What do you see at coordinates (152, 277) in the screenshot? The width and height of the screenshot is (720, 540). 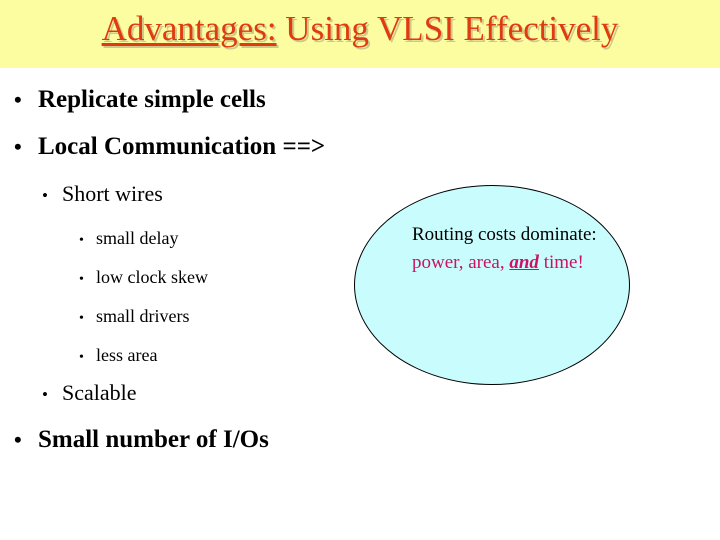 I see `list-item-label: low clock skew` at bounding box center [152, 277].